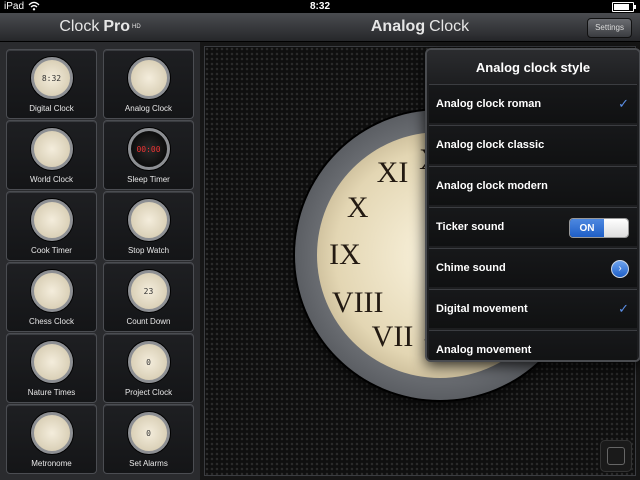 Image resolution: width=640 pixels, height=480 pixels. I want to click on battery-icon, so click(624, 7).